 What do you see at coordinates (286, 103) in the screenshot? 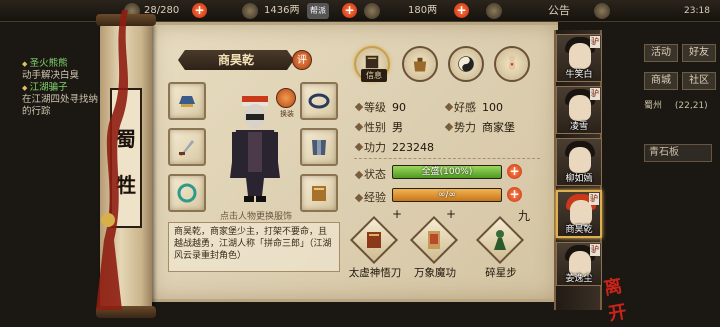
I see `swap-outfit-button: 换装` at bounding box center [286, 103].